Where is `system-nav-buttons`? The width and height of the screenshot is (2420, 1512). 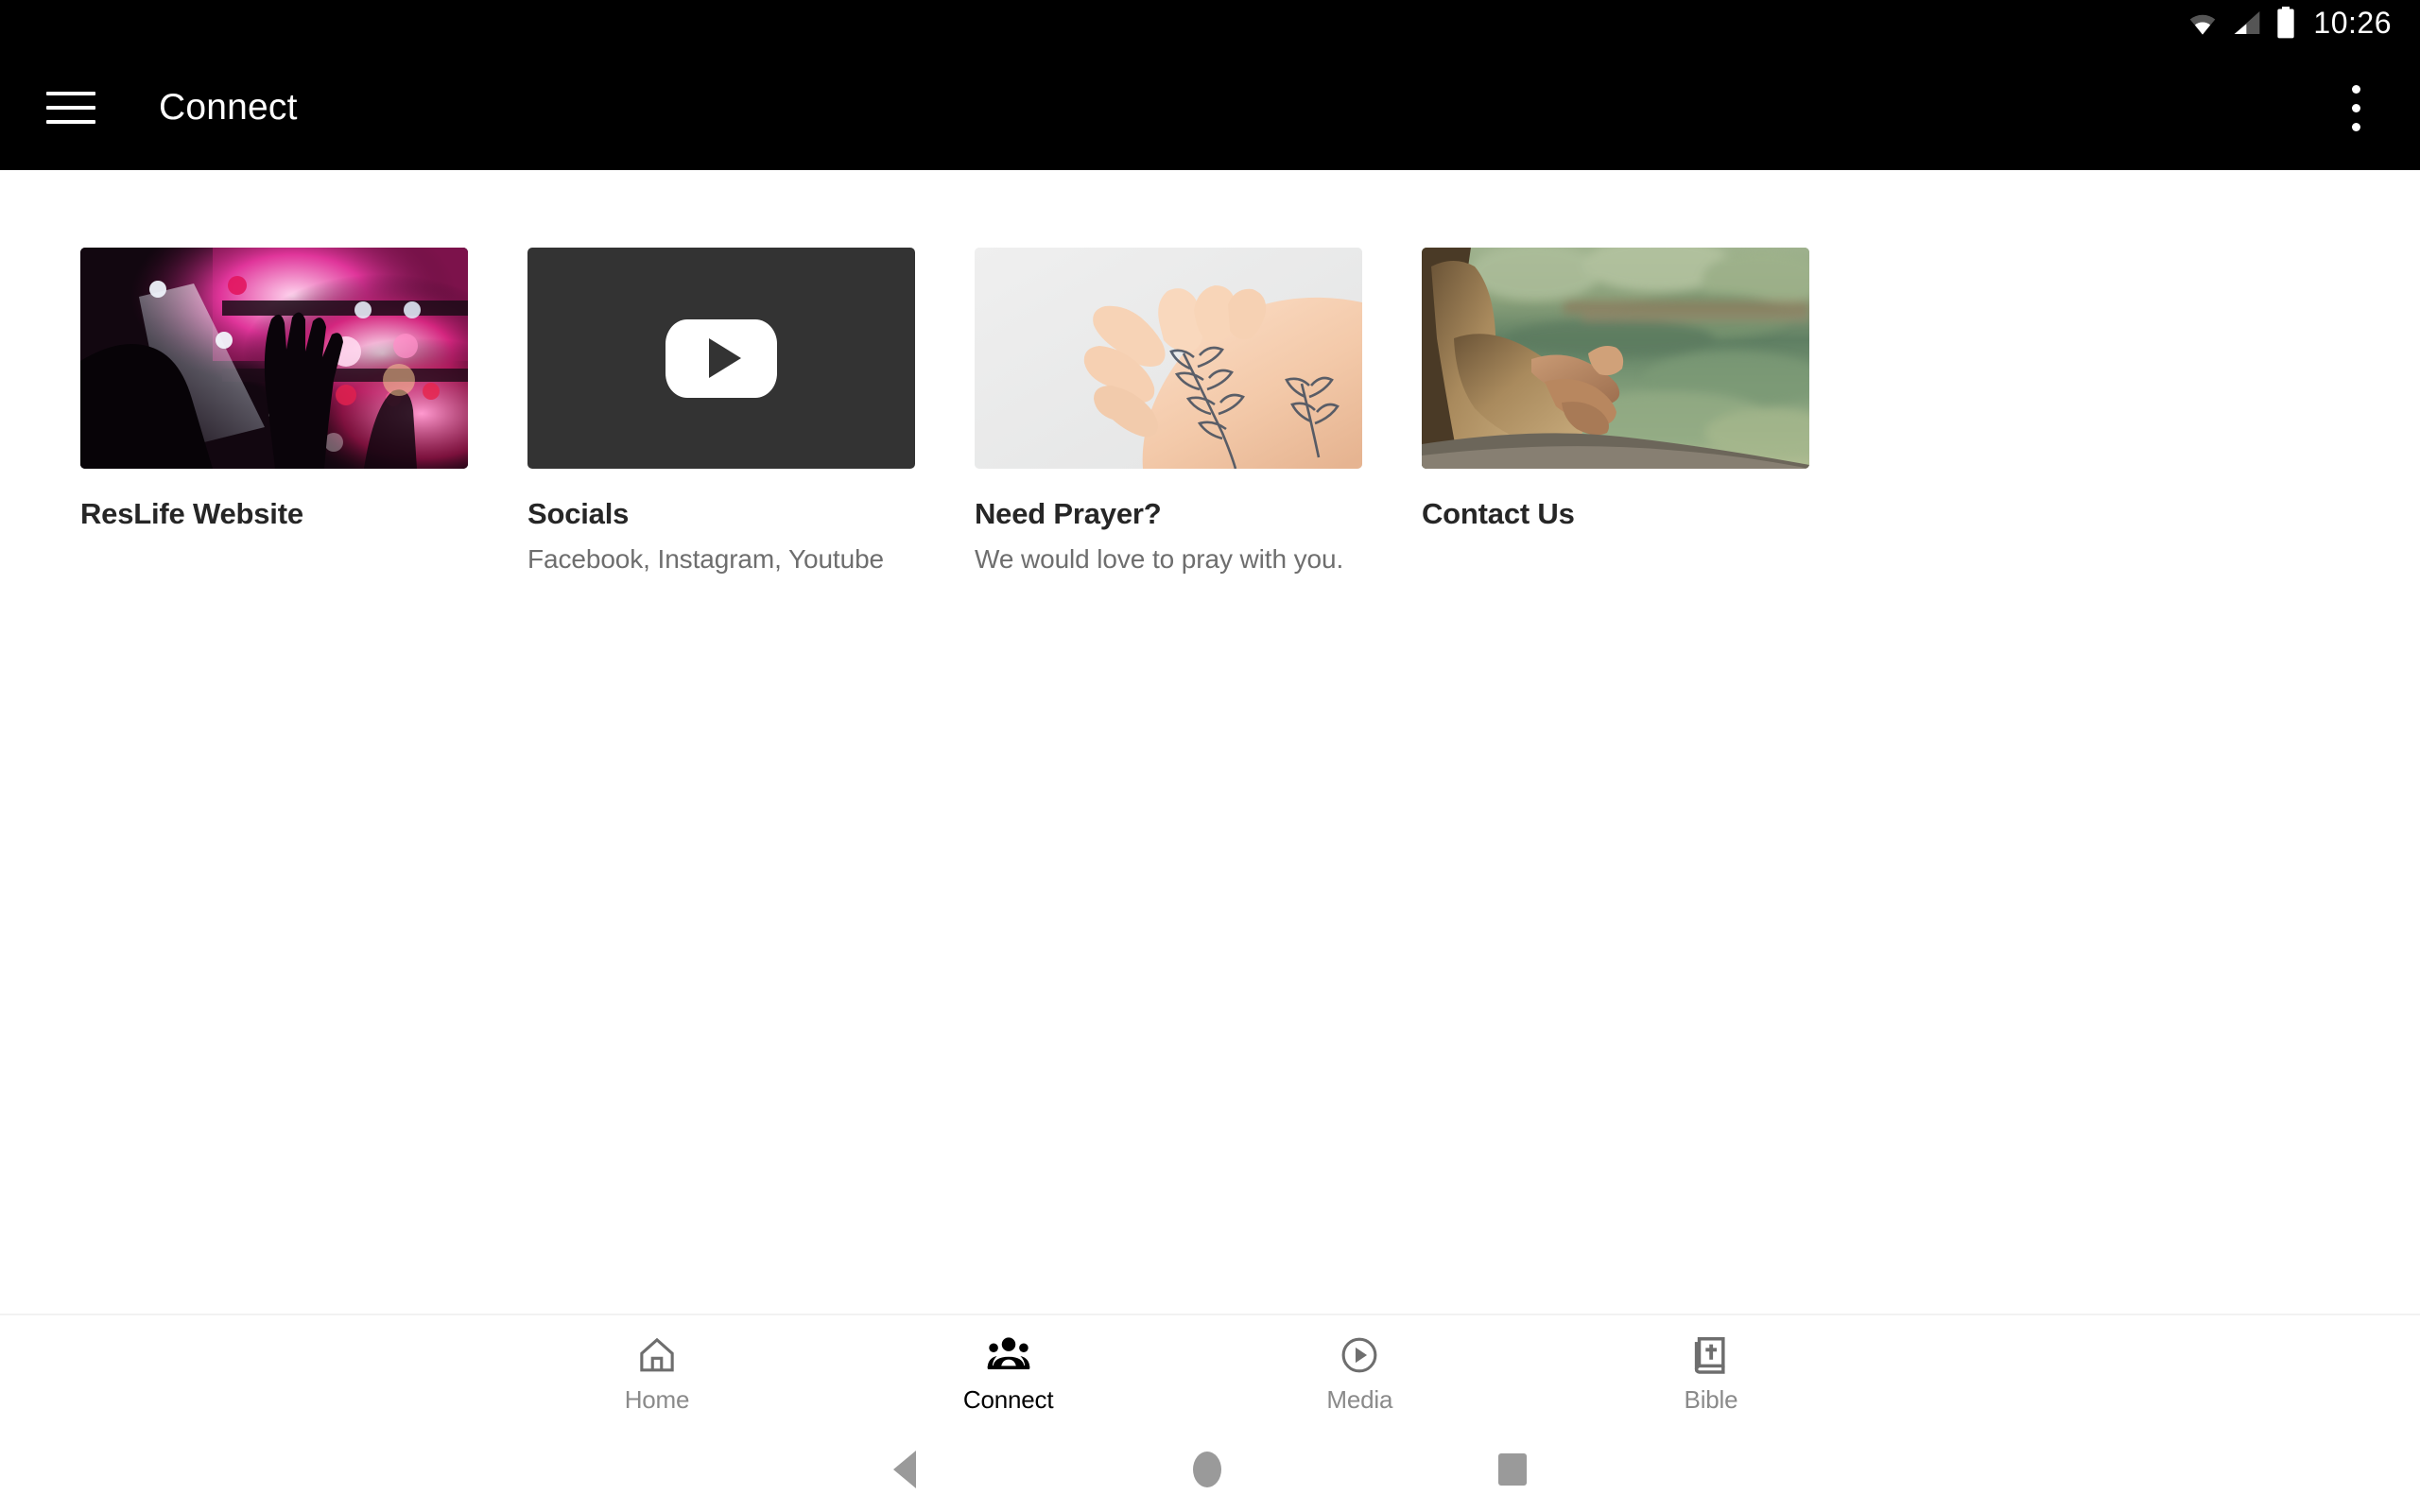
system-nav-buttons is located at coordinates (1210, 1469).